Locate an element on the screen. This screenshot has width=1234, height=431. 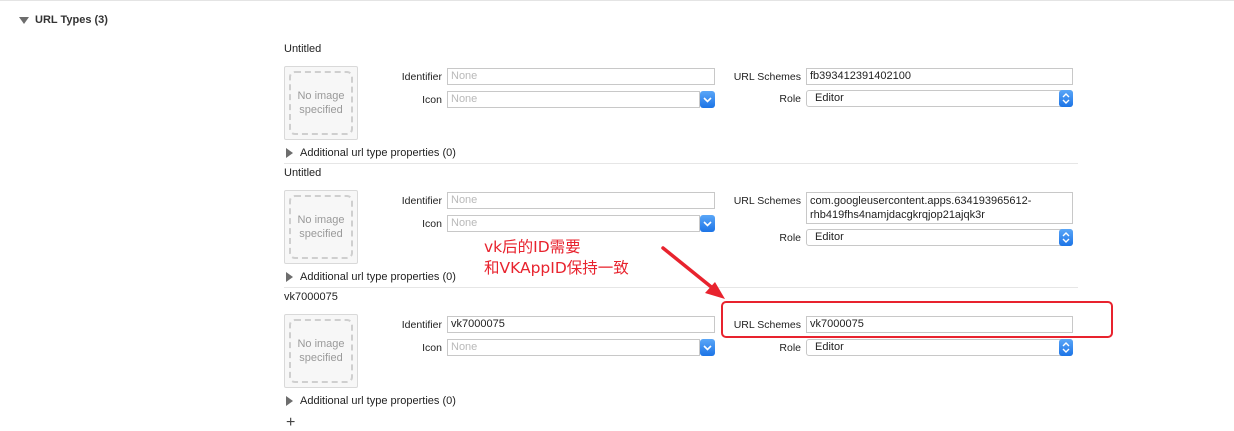
disclosure-expanded-icon is located at coordinates (24, 20).